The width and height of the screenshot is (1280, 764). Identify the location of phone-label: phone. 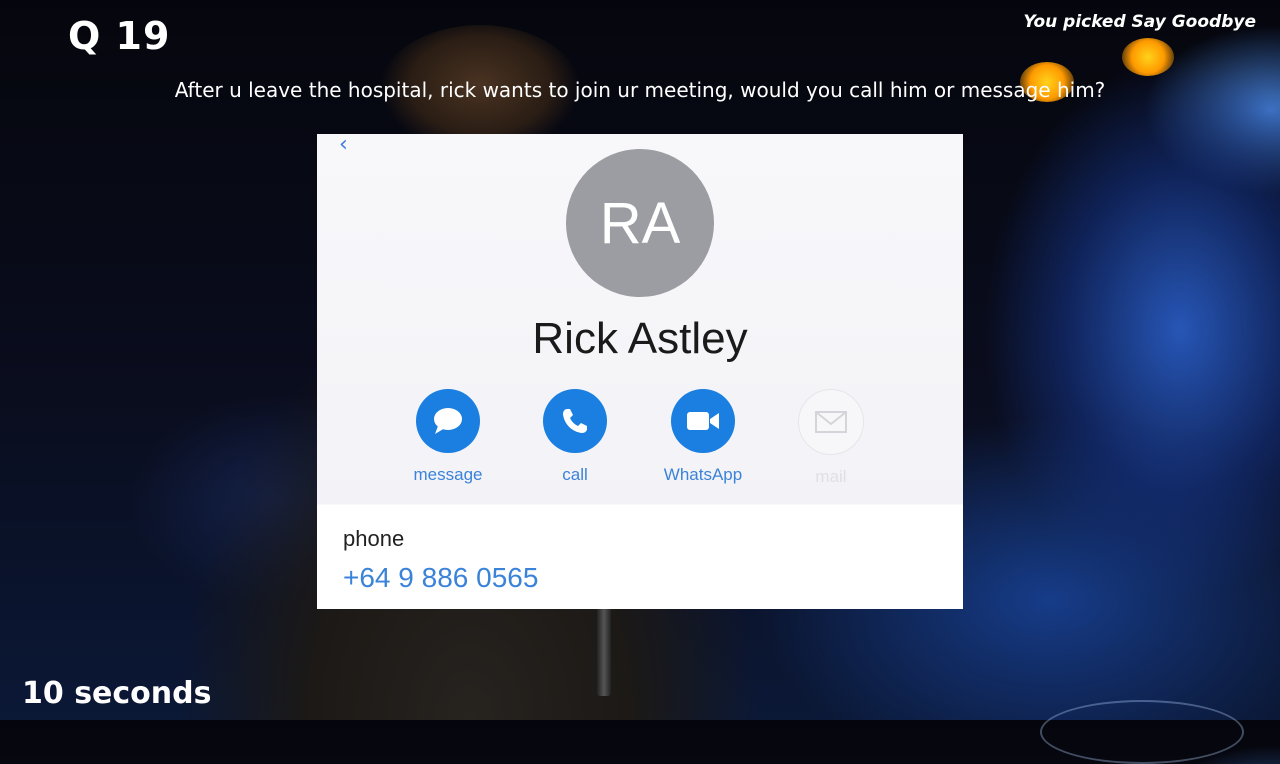
(374, 538).